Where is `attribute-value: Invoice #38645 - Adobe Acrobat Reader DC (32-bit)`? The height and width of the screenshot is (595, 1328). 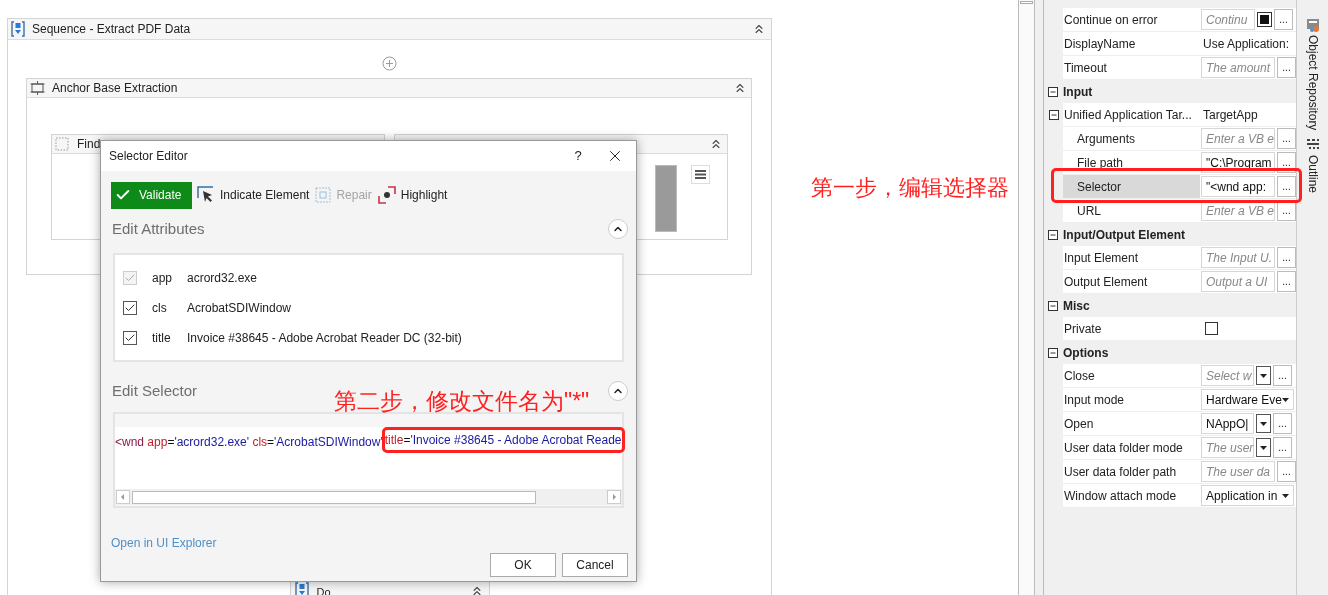 attribute-value: Invoice #38645 - Adobe Acrobat Reader DC (32-bit) is located at coordinates (324, 338).